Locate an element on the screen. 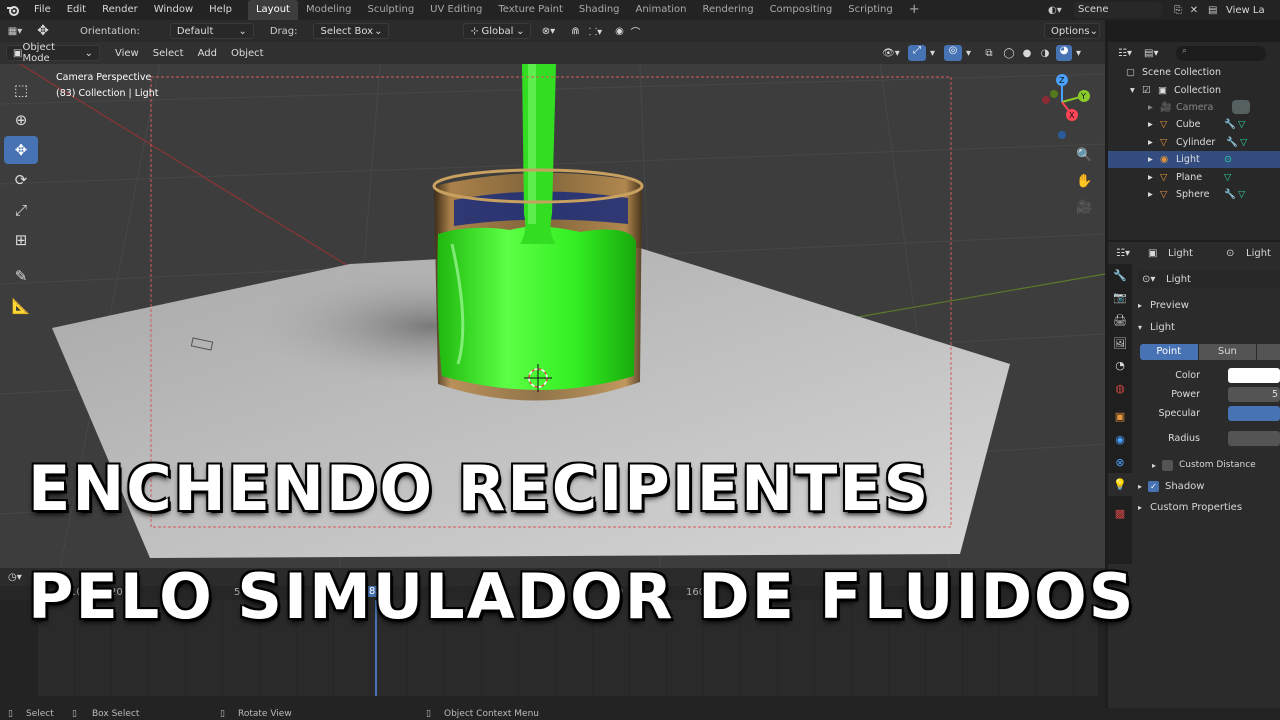 The image size is (1280, 720). world-tab-icon: ◍ is located at coordinates (1120, 388).